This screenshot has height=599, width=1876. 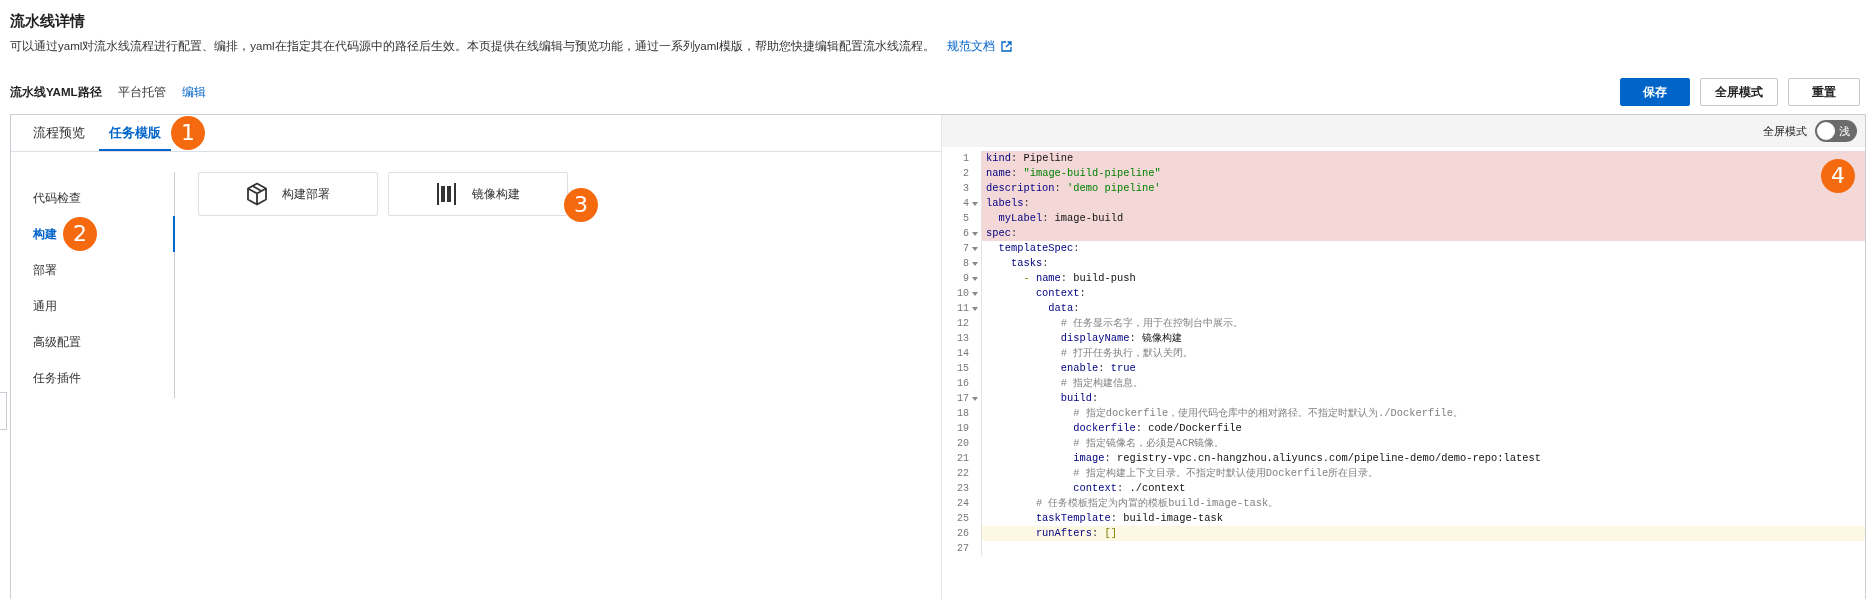 What do you see at coordinates (963, 429) in the screenshot?
I see `line-number: 19` at bounding box center [963, 429].